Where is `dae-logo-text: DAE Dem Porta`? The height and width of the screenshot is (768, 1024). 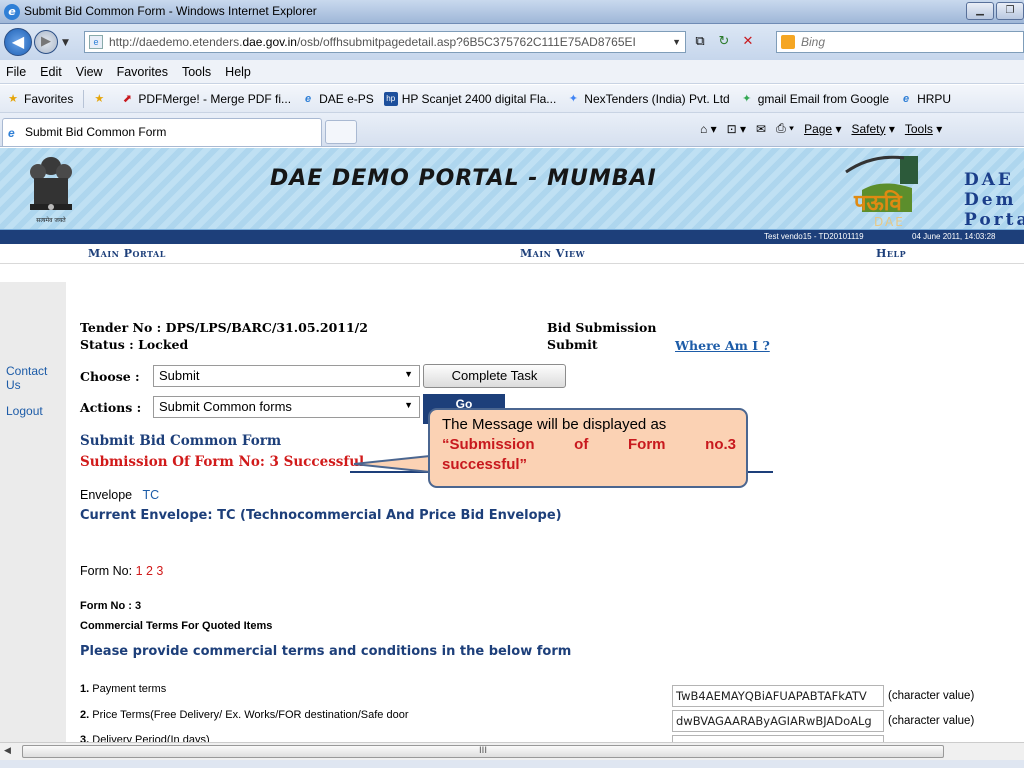 dae-logo-text: DAE Dem Porta is located at coordinates (994, 200).